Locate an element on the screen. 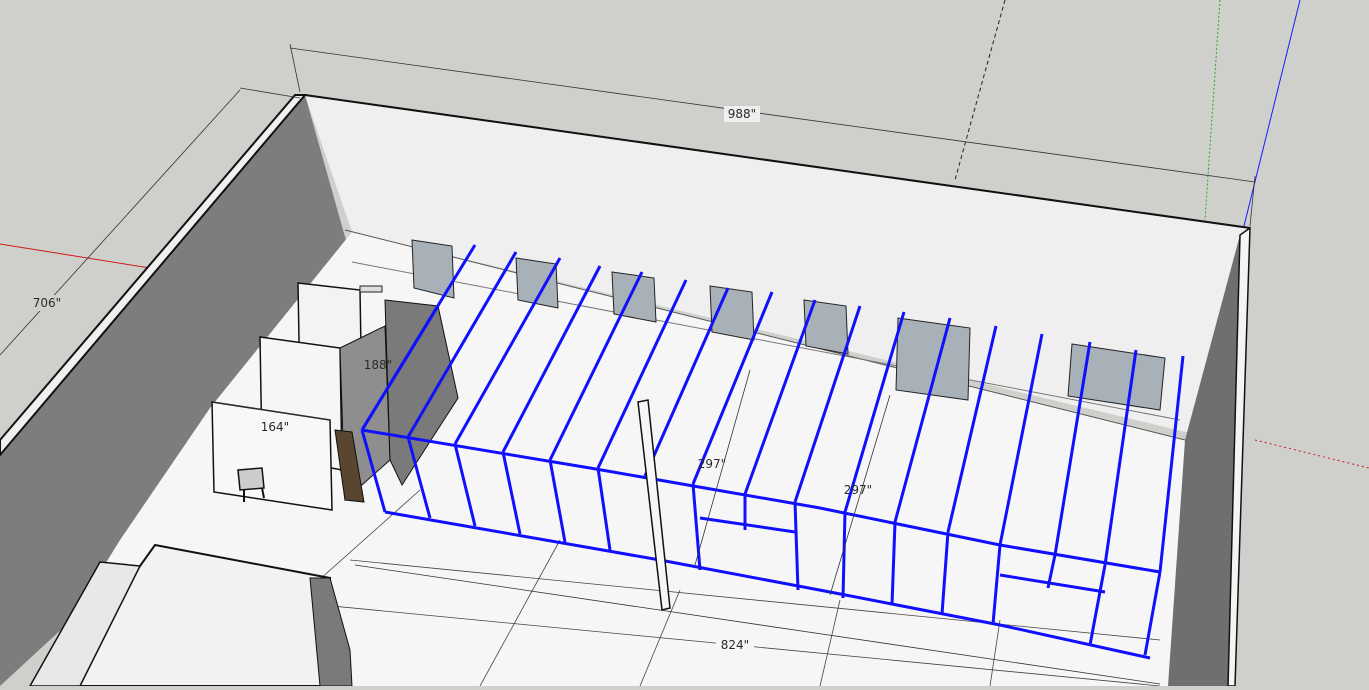 This screenshot has width=1369, height=690. dimension-label-frame-a: 297" is located at coordinates (712, 464).